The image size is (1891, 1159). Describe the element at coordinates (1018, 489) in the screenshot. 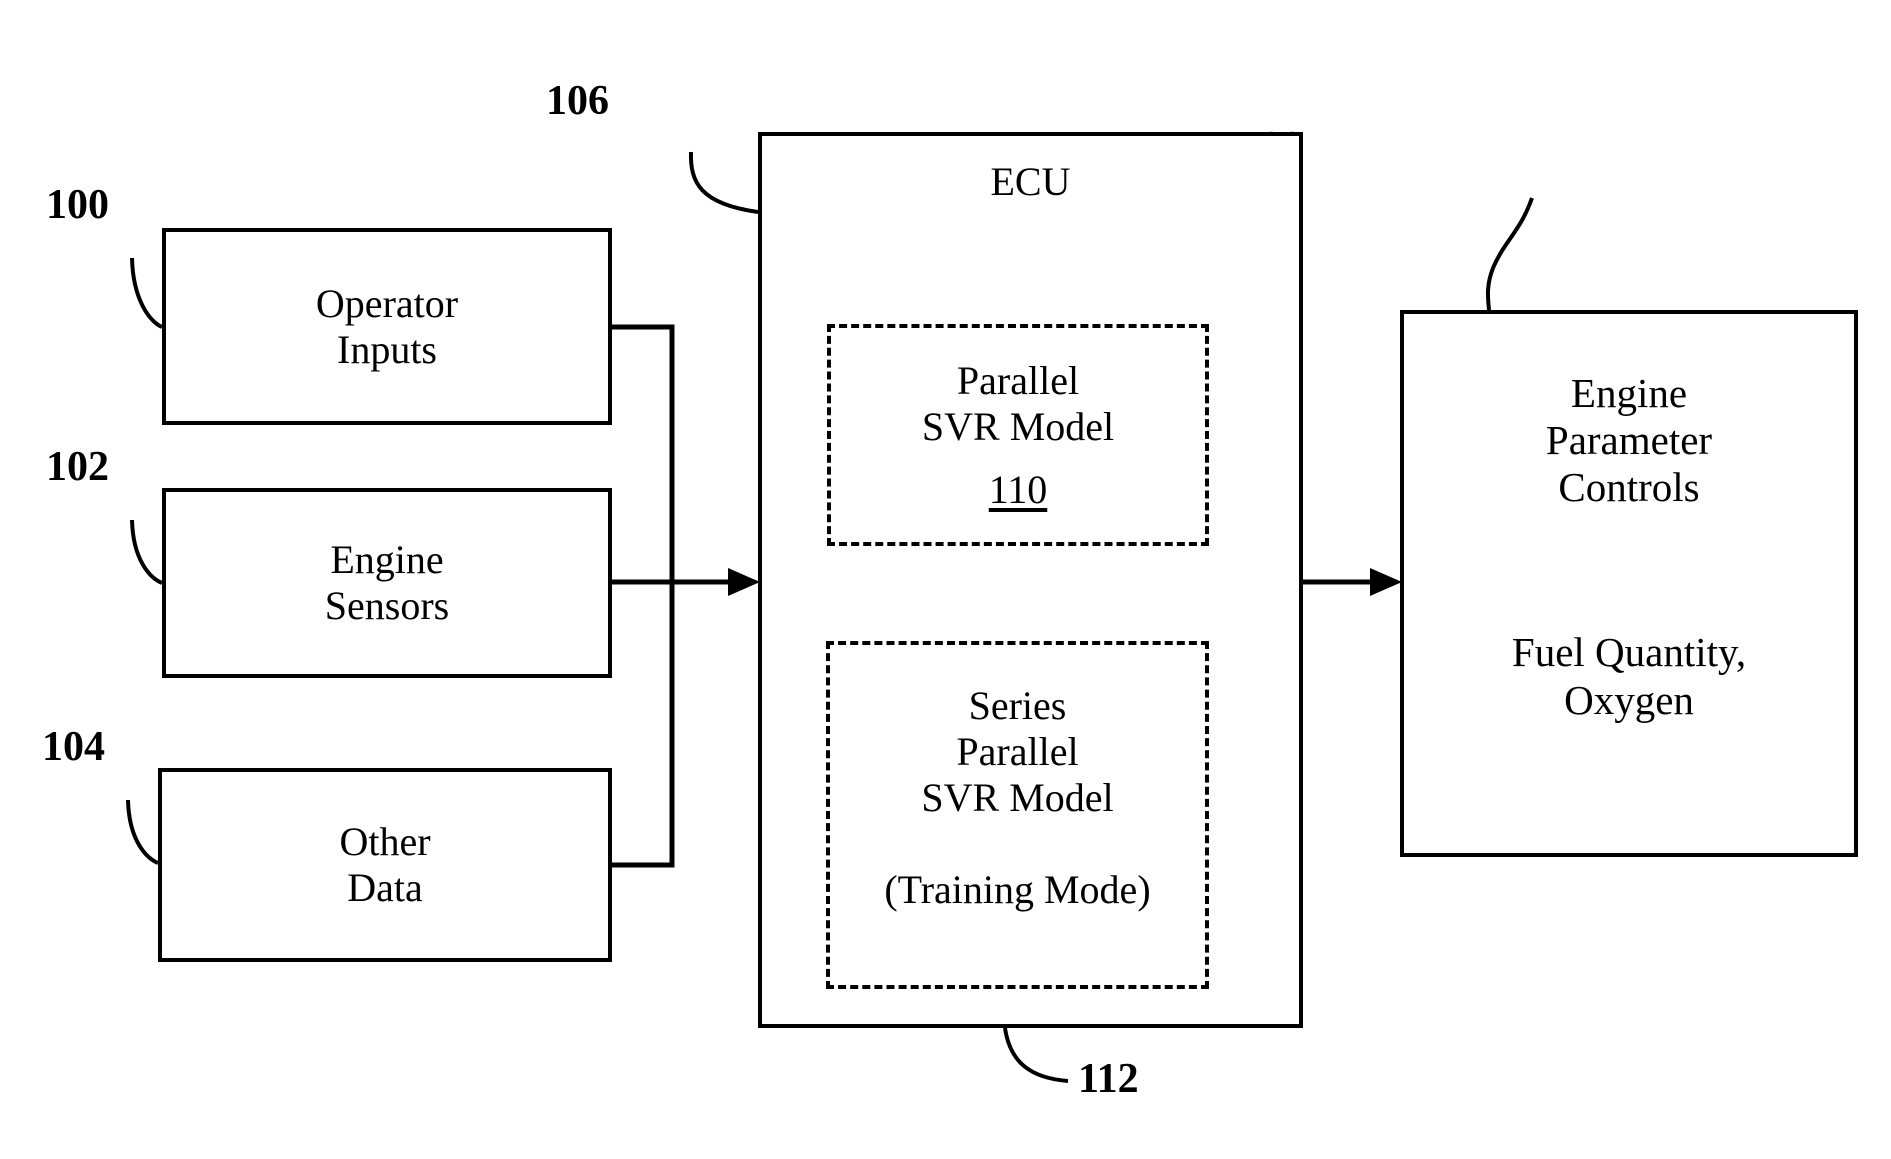

I see `block-parallel-svr-model-ref: 110` at that location.